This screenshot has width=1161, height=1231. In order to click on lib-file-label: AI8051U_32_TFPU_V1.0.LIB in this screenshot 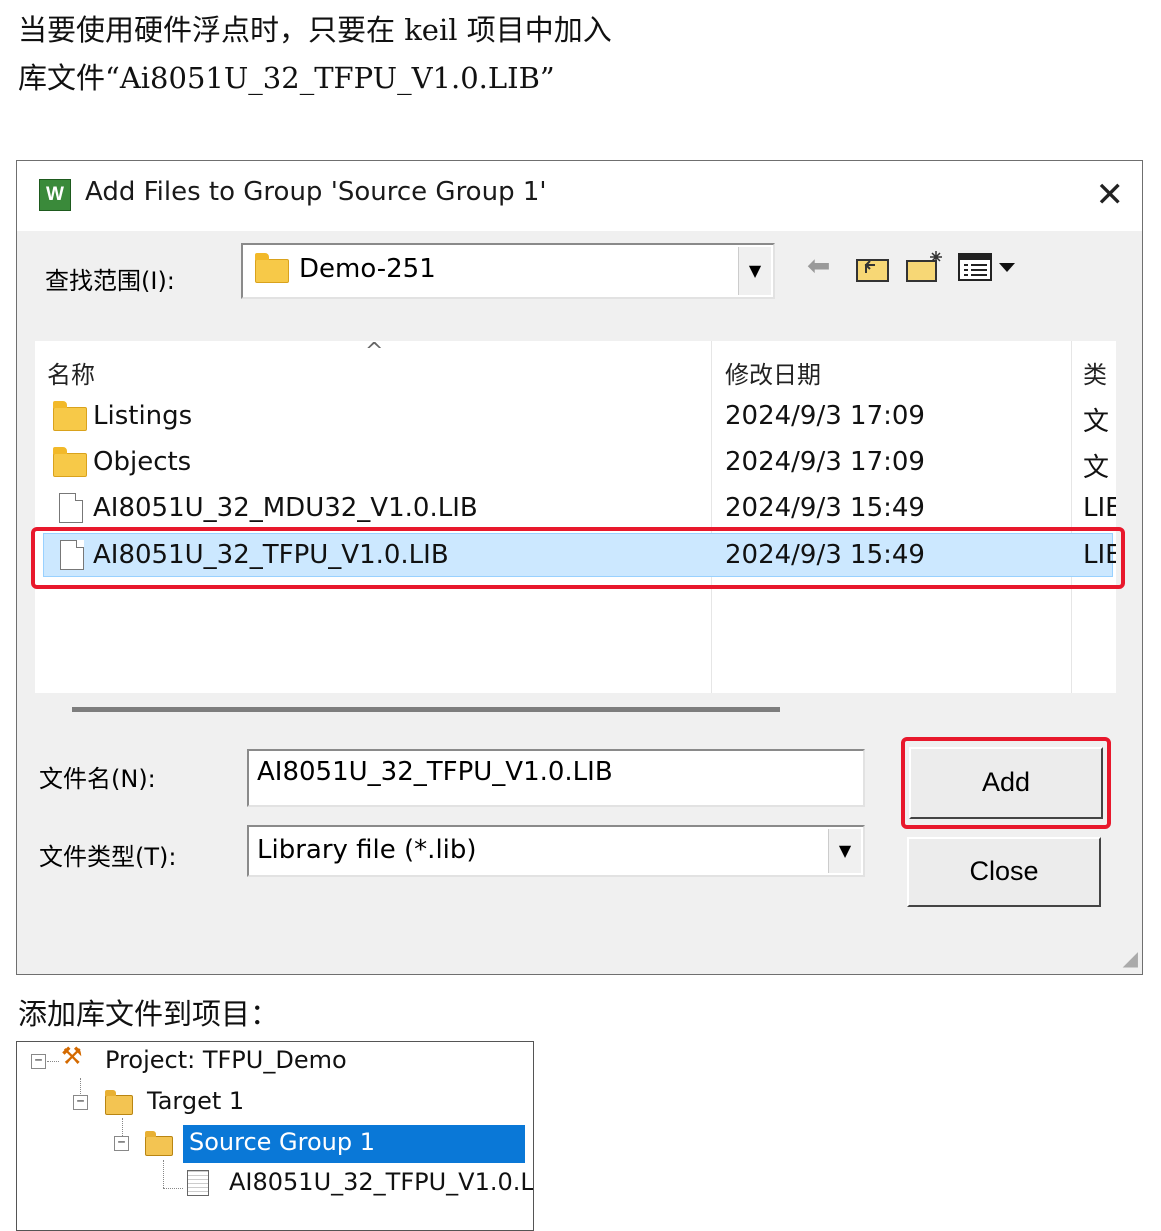, I will do `click(381, 1182)`.